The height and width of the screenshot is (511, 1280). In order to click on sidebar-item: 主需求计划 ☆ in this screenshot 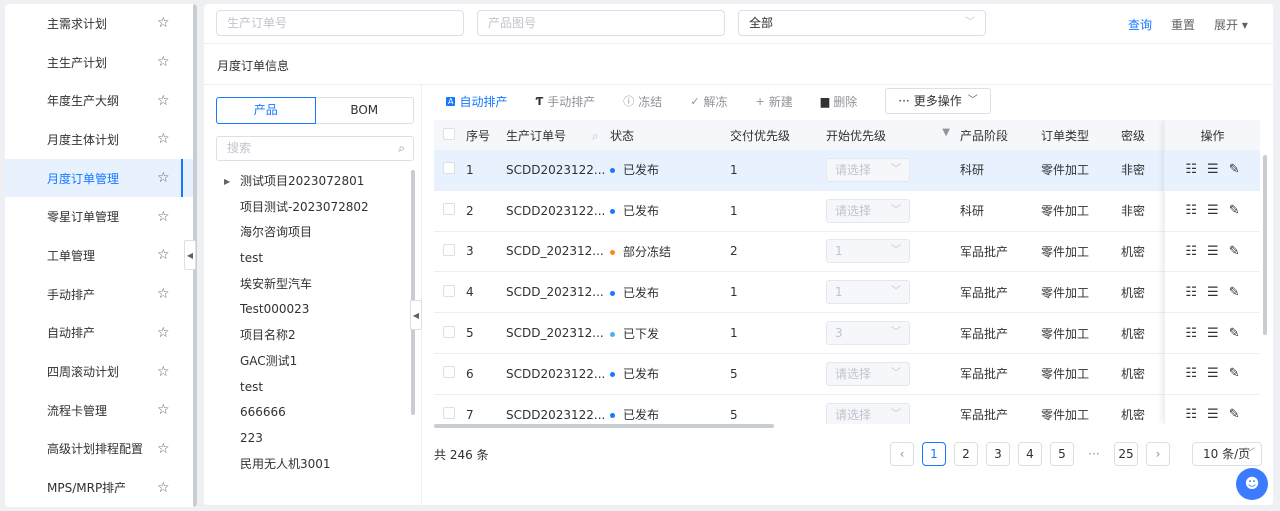, I will do `click(101, 23)`.